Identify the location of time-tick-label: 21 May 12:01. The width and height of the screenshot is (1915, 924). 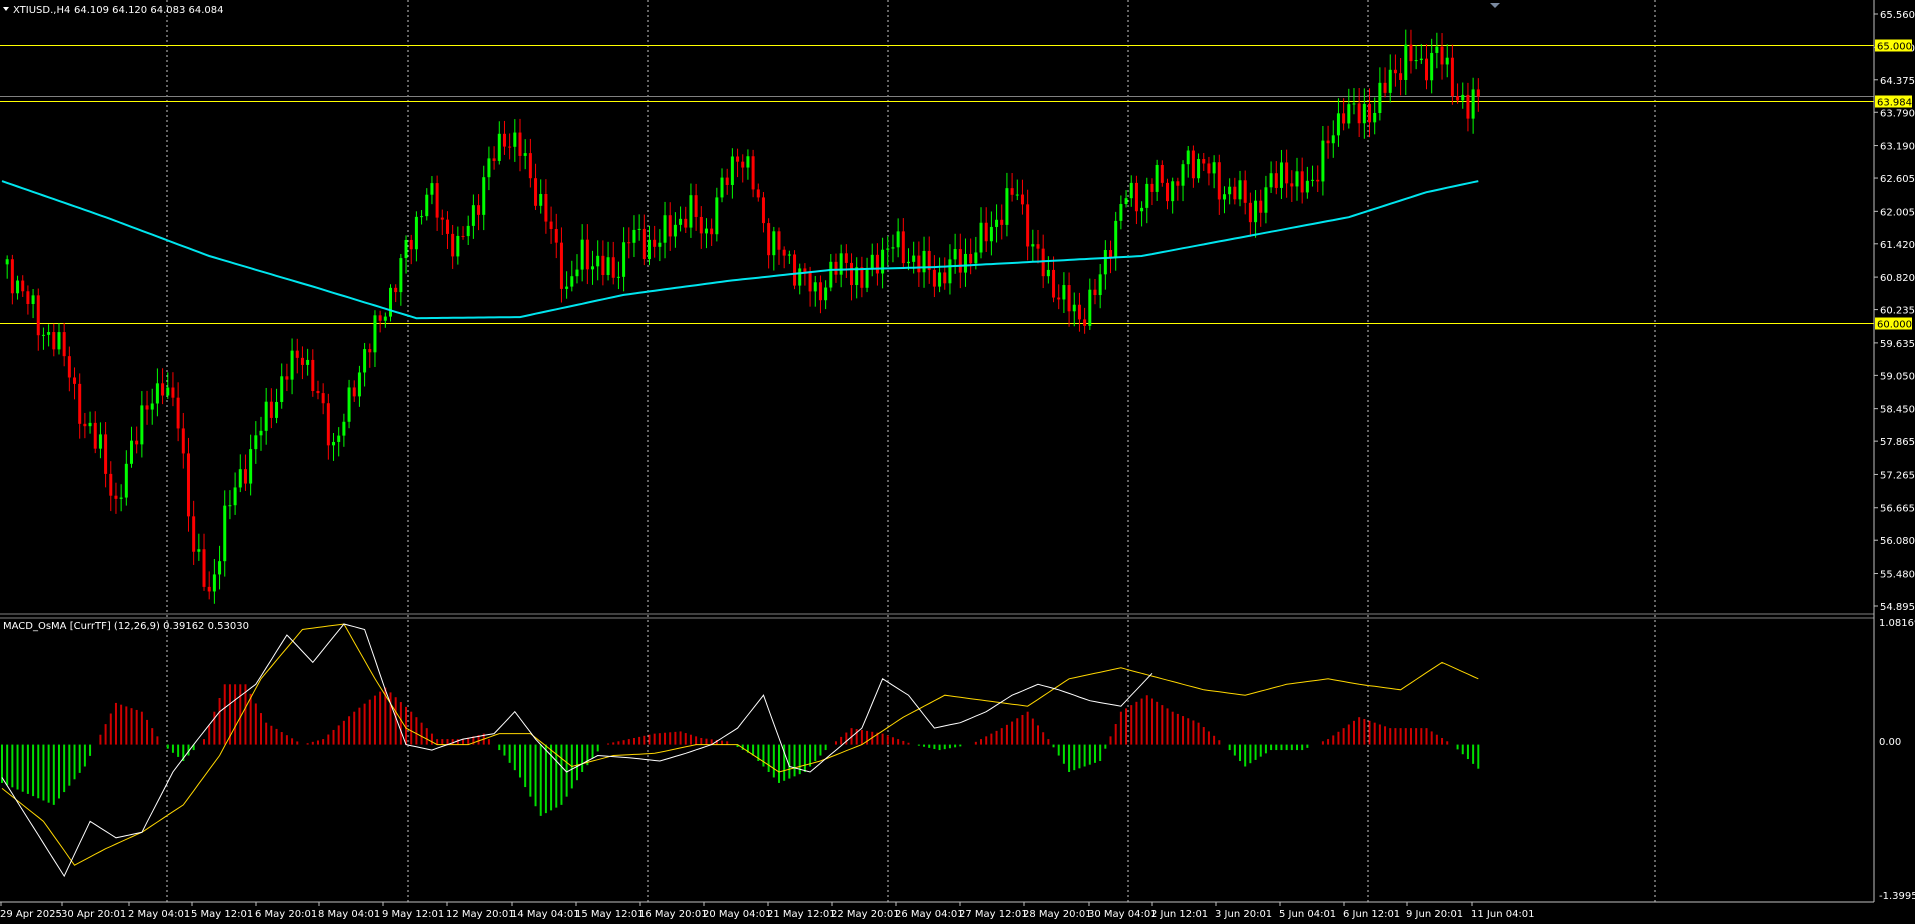
(801, 914).